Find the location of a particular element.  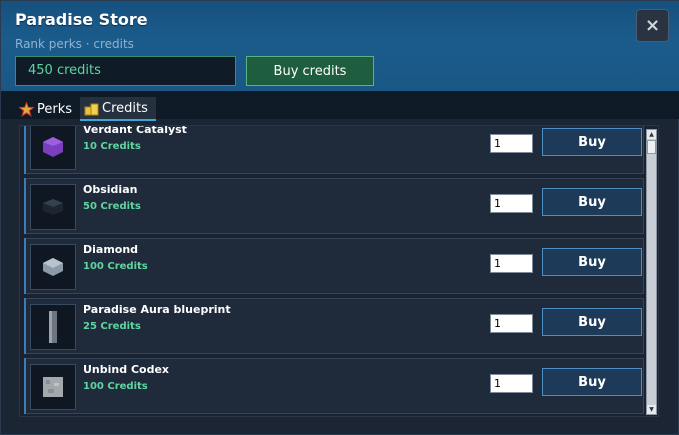

item-price: 10 Credits is located at coordinates (112, 146).